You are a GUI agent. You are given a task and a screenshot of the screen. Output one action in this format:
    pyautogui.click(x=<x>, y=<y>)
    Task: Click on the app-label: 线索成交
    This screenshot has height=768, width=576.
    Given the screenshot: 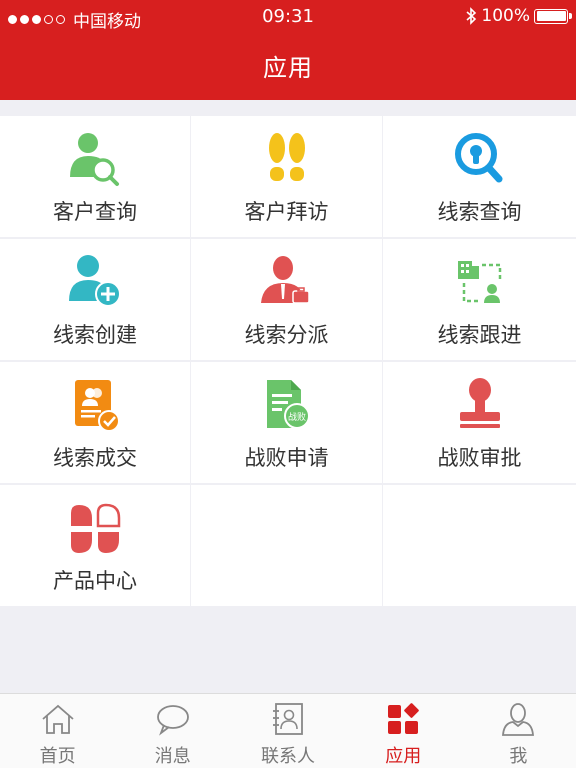 What is the action you would take?
    pyautogui.click(x=95, y=458)
    